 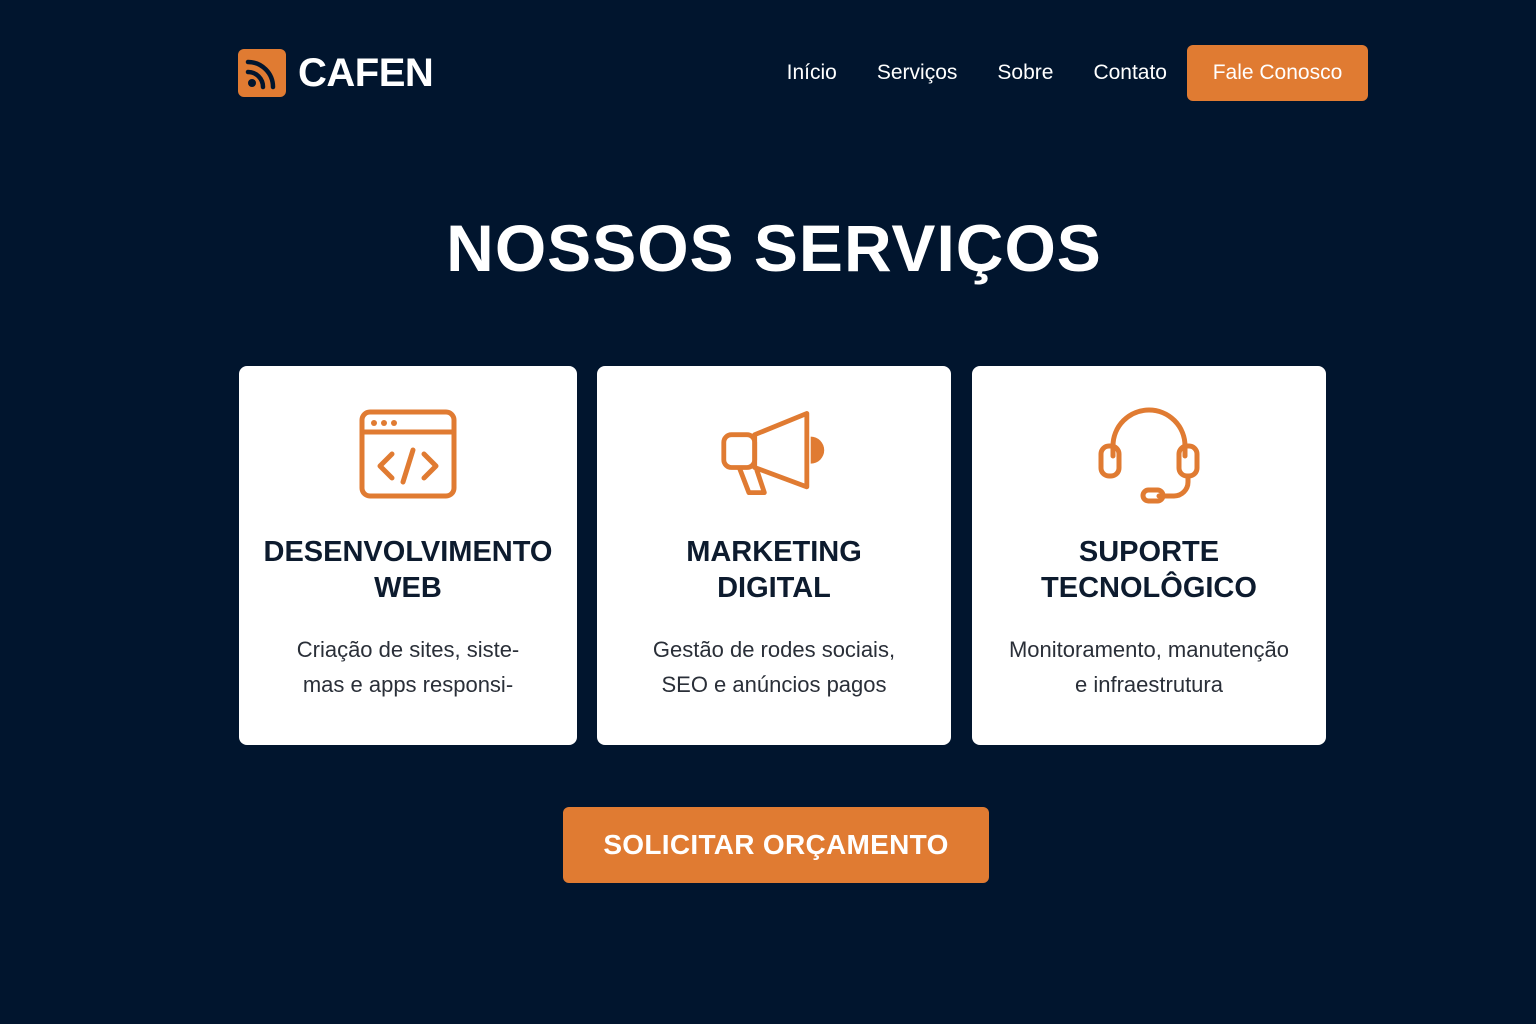 I want to click on service-description-line: Criação de sites, siste-, so click(x=408, y=649).